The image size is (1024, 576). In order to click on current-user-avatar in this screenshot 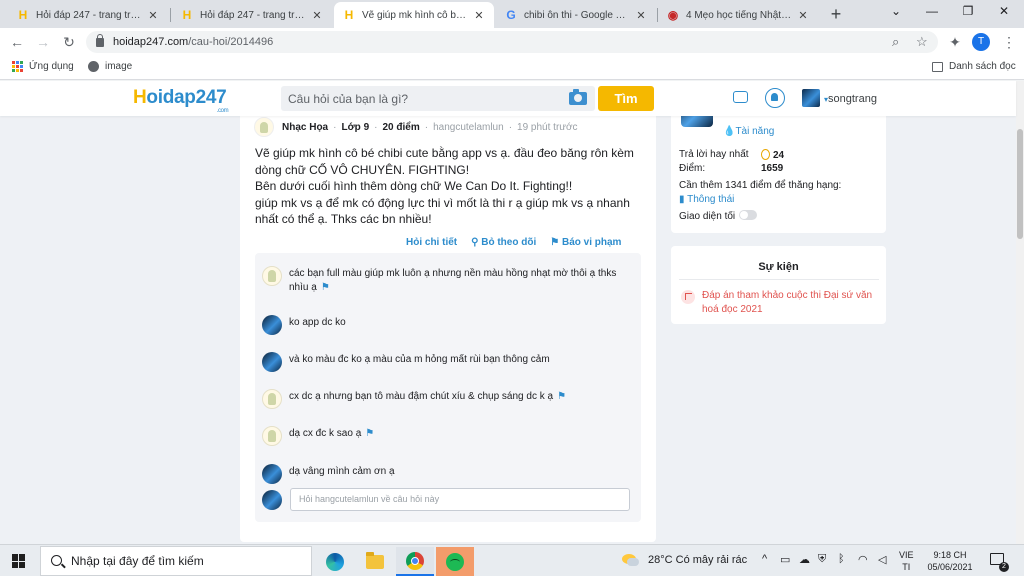, I will do `click(274, 500)`.